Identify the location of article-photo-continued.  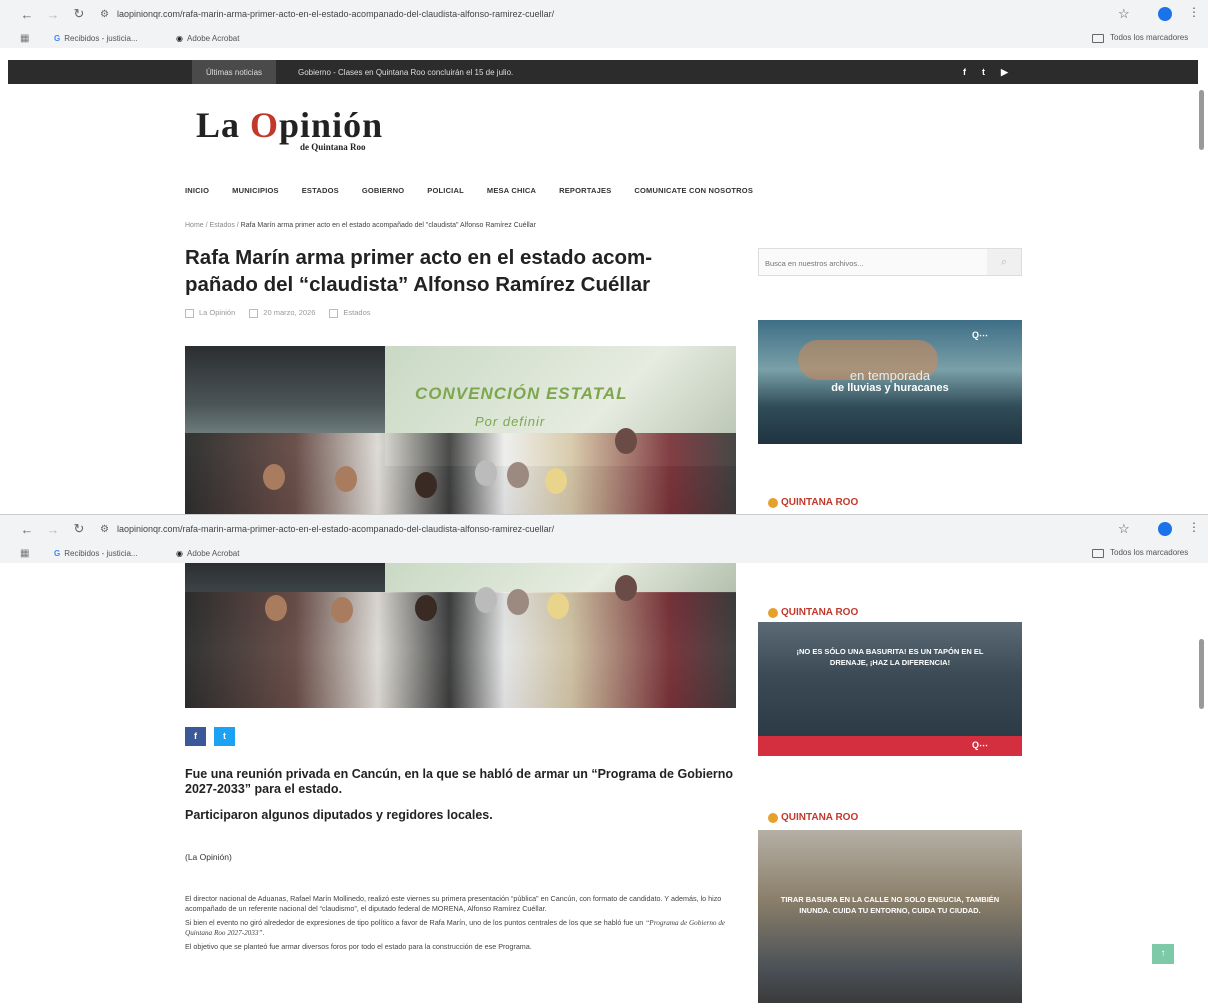
(460, 635).